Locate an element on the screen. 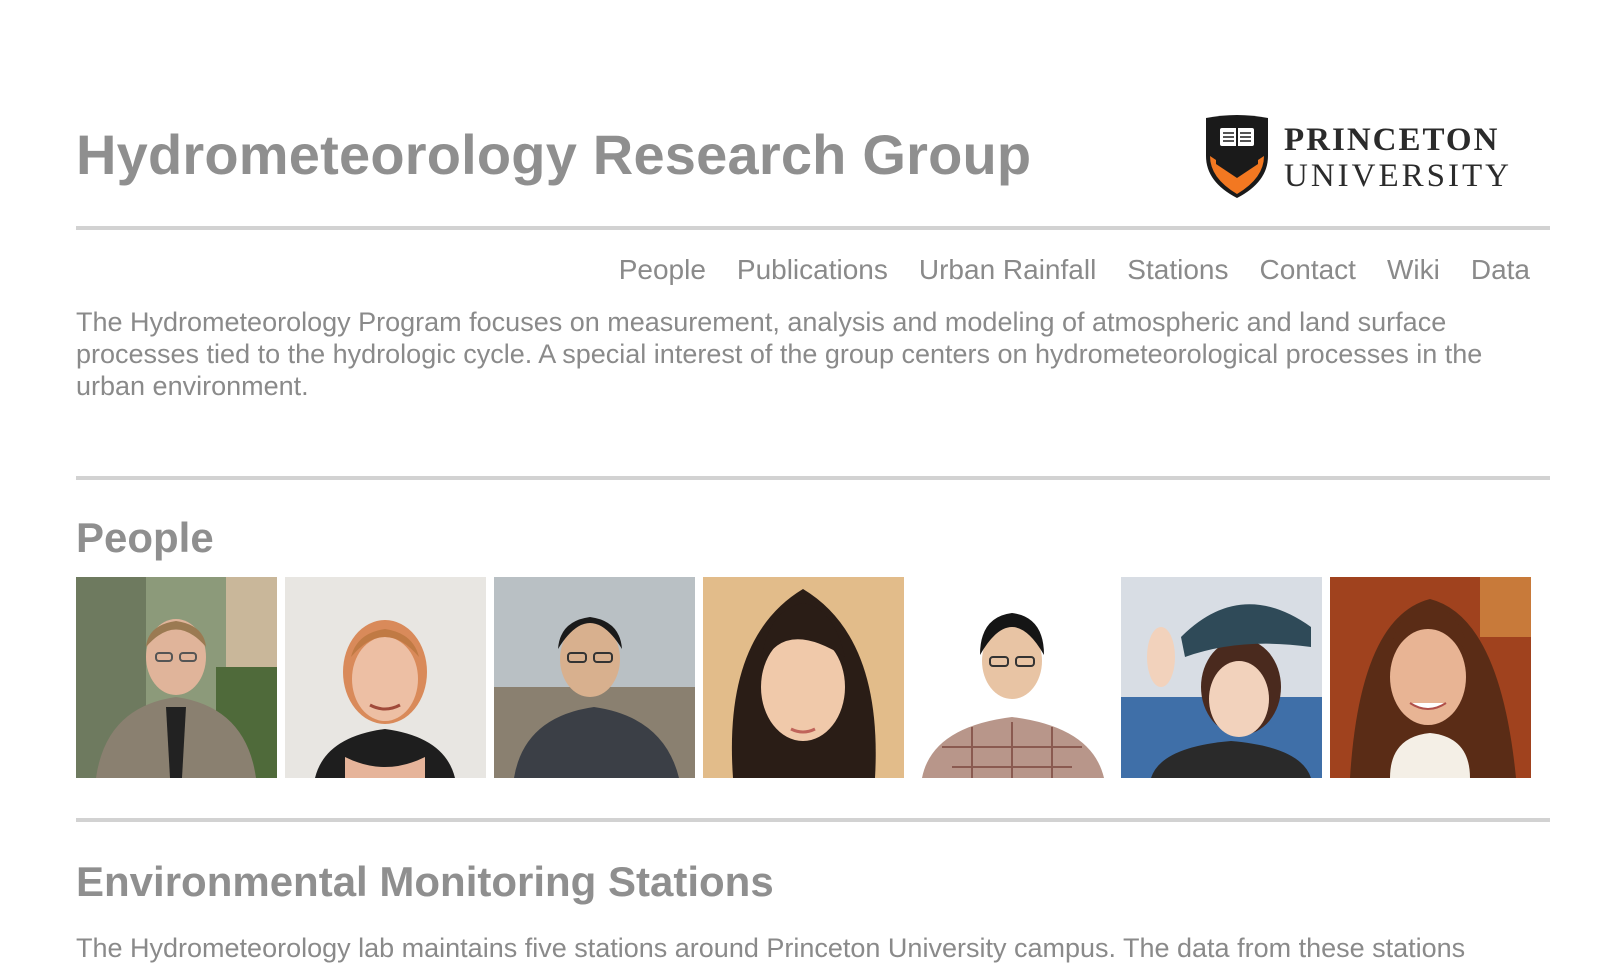 This screenshot has height=964, width=1610. nav-link-contact: Contact is located at coordinates (1307, 270).